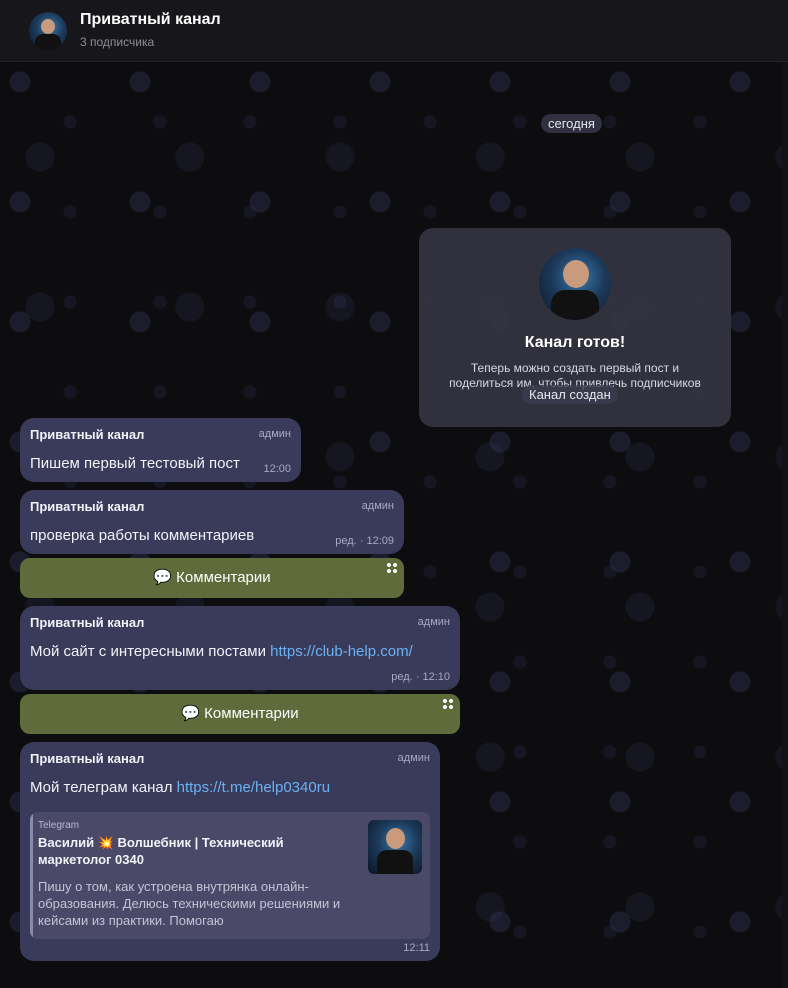  What do you see at coordinates (142, 535) in the screenshot?
I see `message-text: проверка работы комментариев` at bounding box center [142, 535].